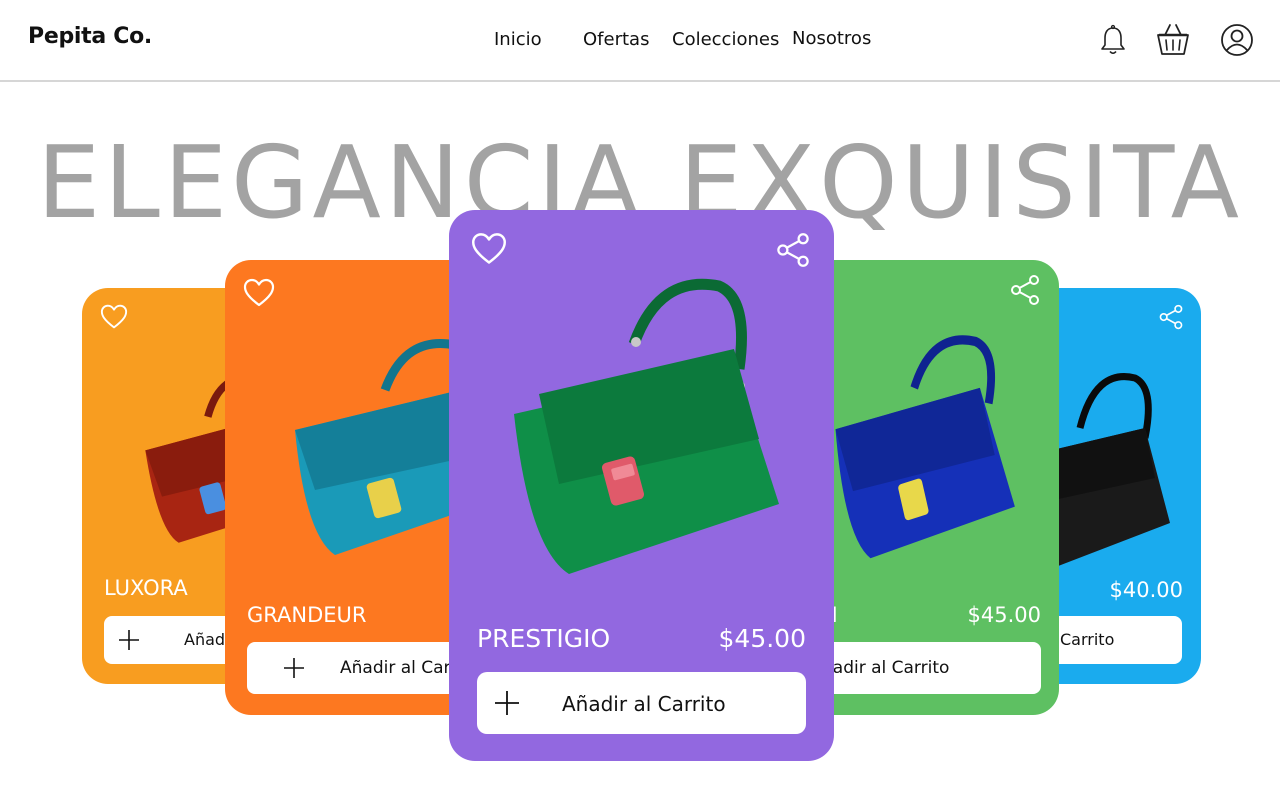 This screenshot has width=1280, height=800. Describe the element at coordinates (90, 36) in the screenshot. I see `brand-logo: Pepita Co.` at that location.